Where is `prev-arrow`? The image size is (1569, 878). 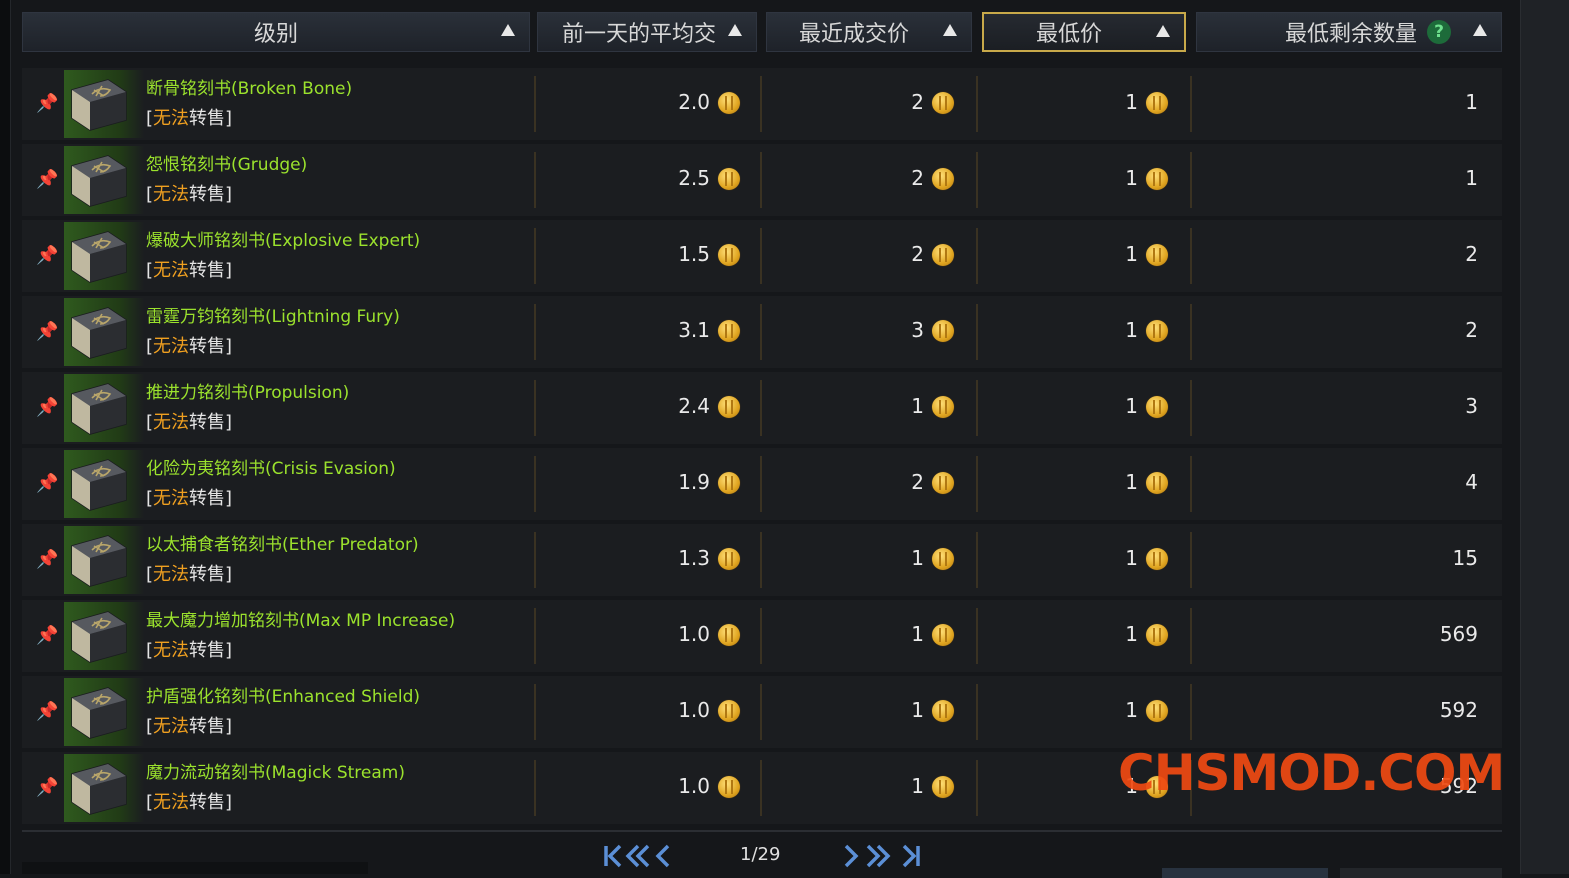
prev-arrow is located at coordinates (662, 856).